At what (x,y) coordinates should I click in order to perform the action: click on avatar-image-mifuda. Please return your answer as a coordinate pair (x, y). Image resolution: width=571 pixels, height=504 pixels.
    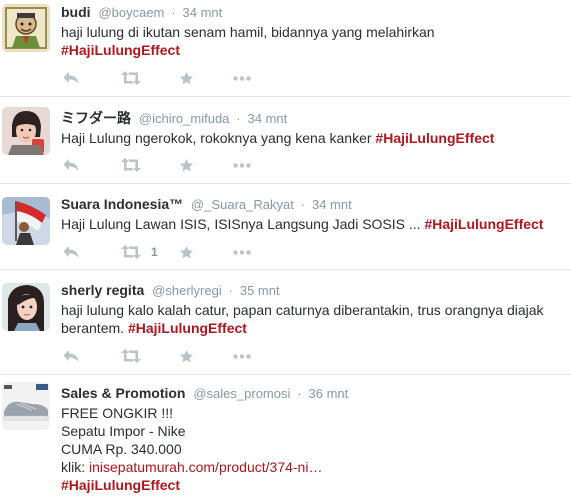
    Looking at the image, I should click on (26, 131).